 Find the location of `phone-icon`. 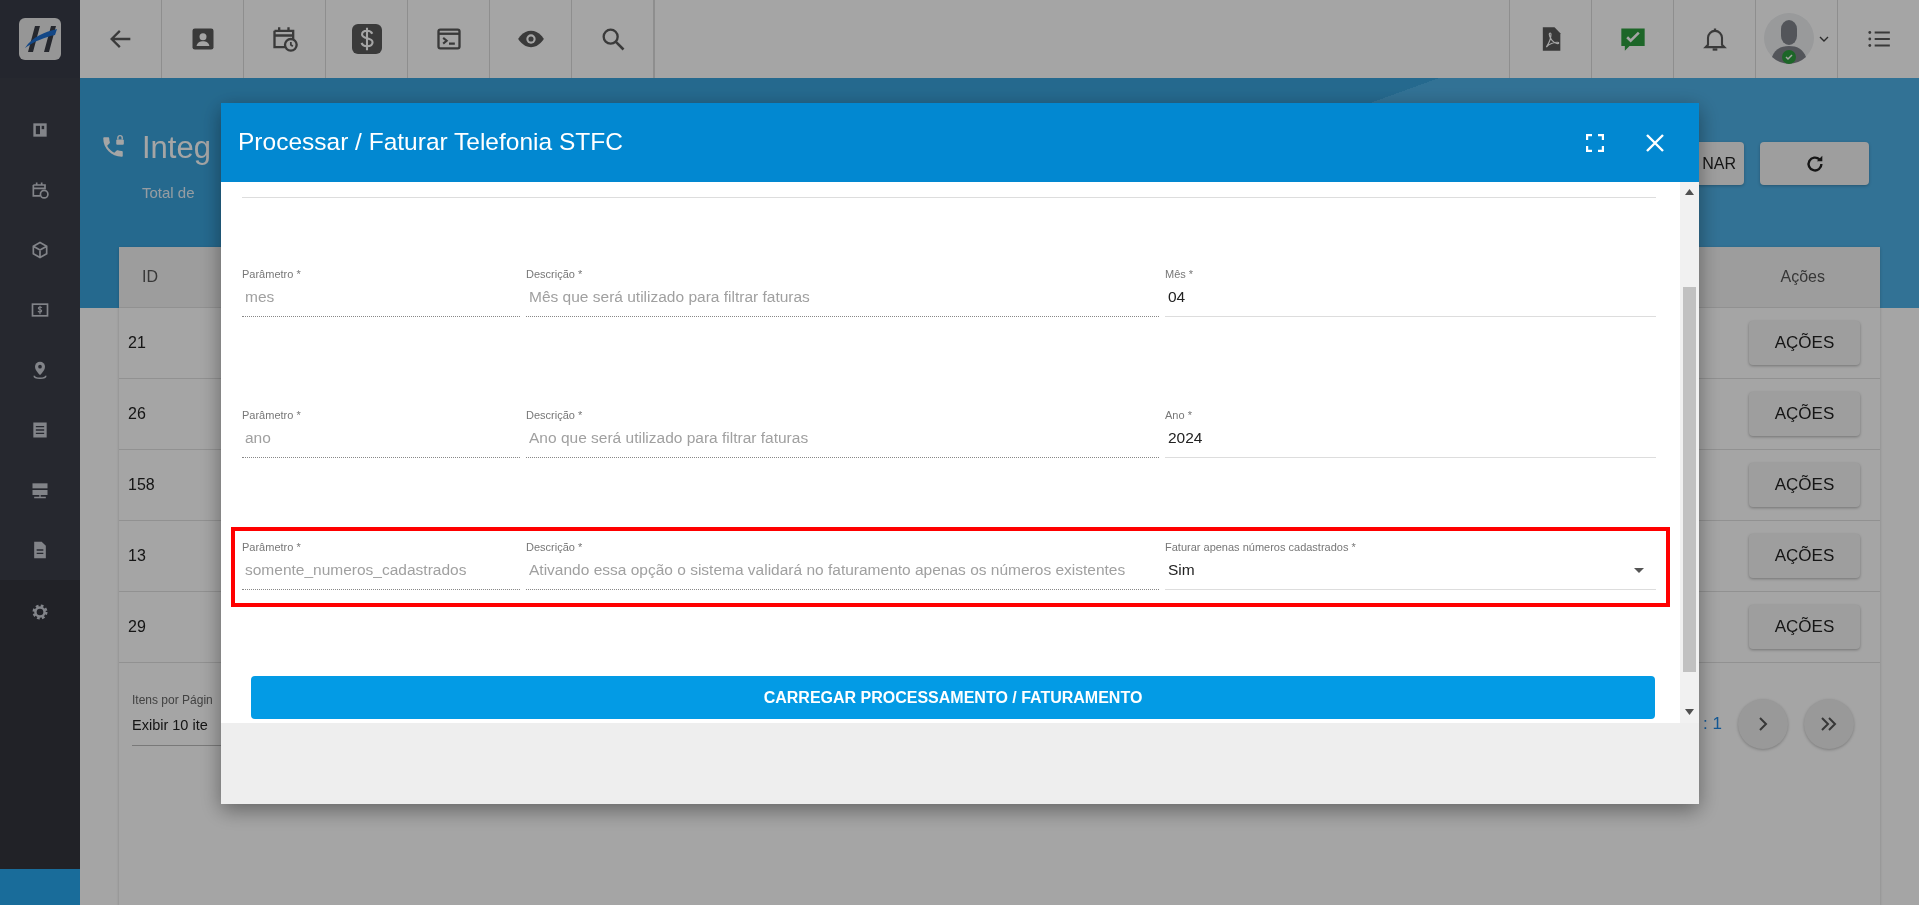

phone-icon is located at coordinates (113, 147).